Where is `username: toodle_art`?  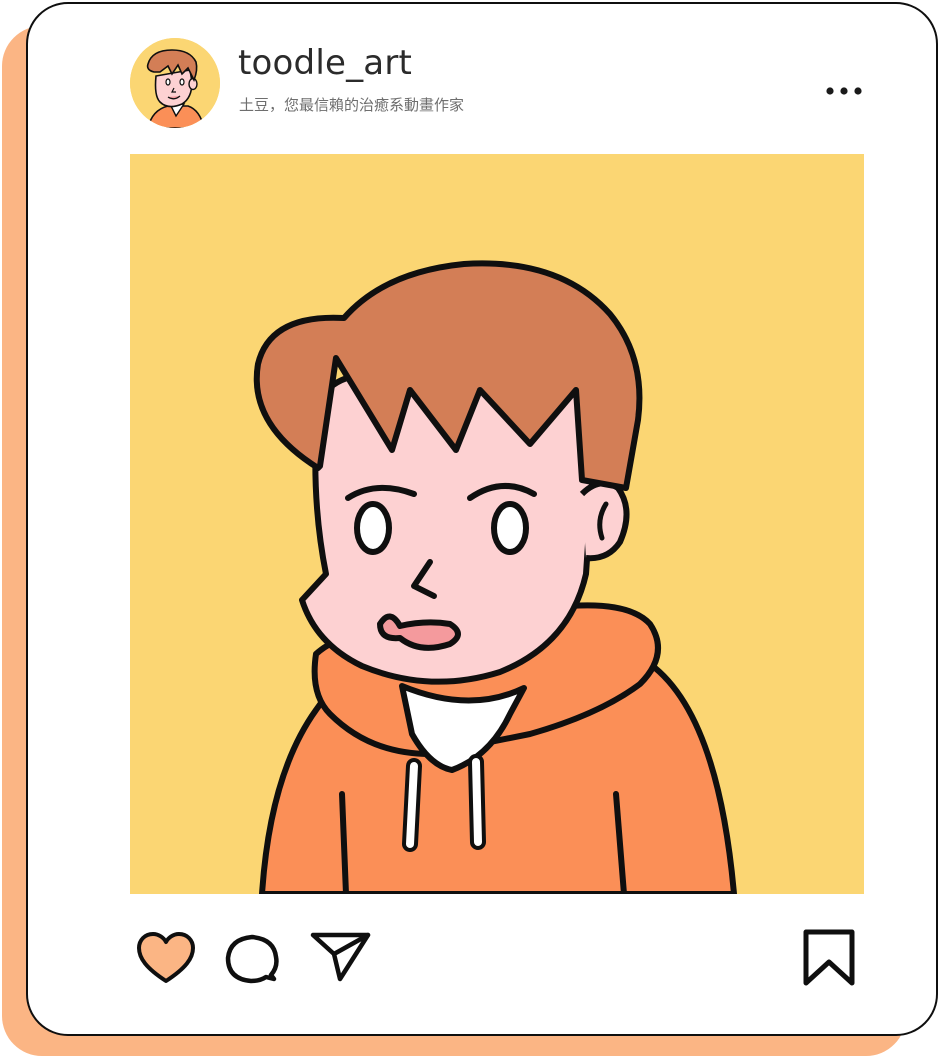 username: toodle_art is located at coordinates (325, 63).